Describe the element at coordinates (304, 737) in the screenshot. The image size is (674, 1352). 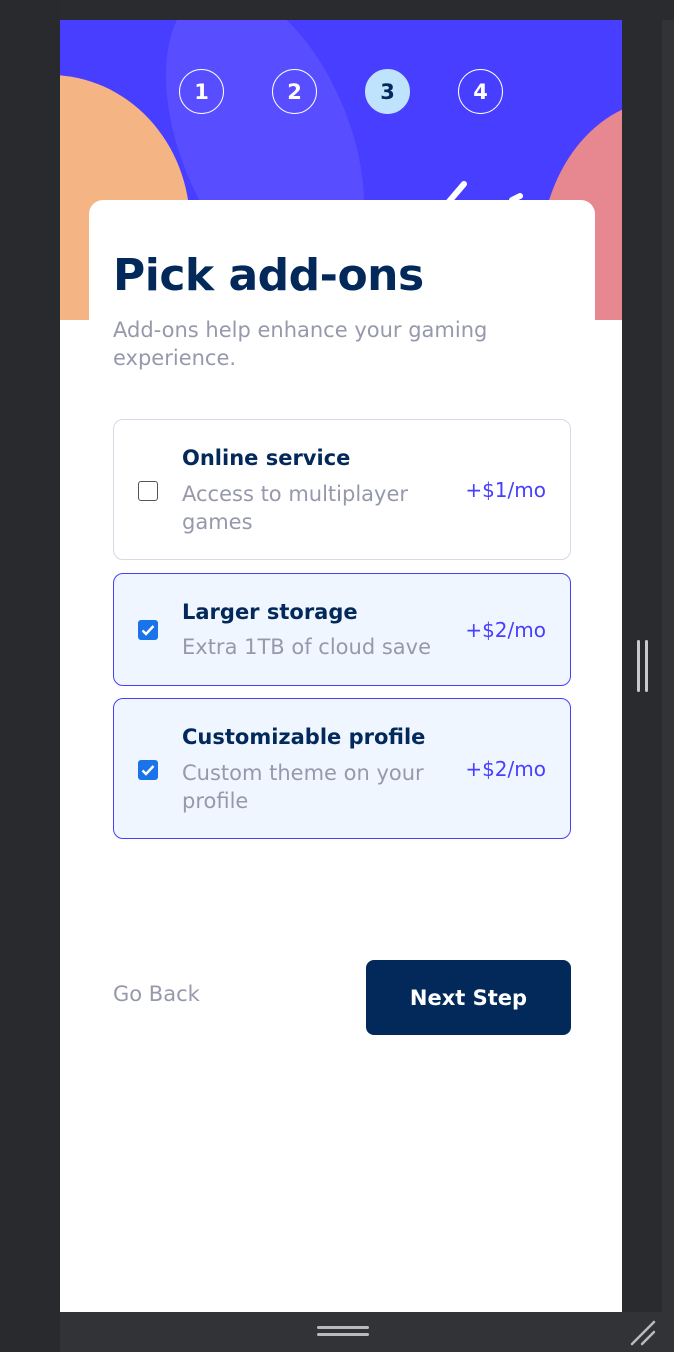
I see `addon-name: Customizable profile` at that location.